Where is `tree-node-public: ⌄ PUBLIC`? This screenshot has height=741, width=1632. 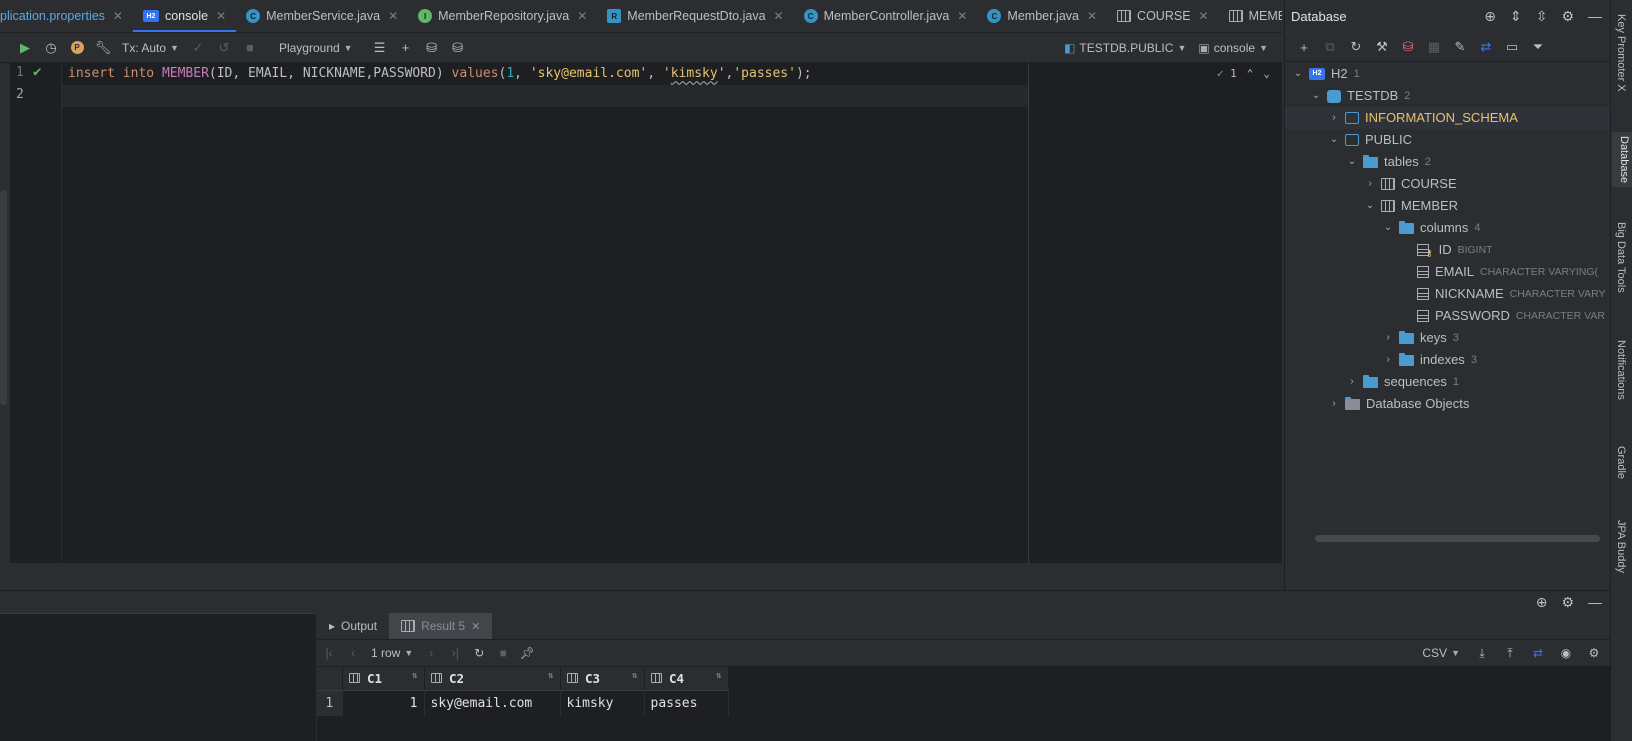
tree-node-public: ⌄ PUBLIC is located at coordinates (1447, 140).